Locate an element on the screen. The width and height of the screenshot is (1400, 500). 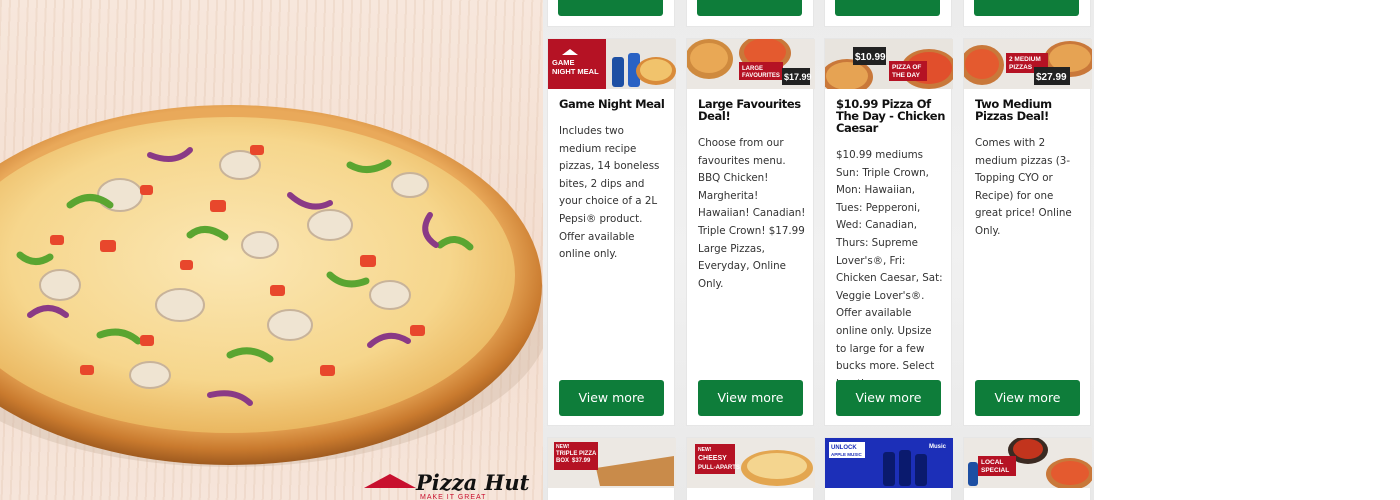
svg-text: $27.99 is located at coordinates (1051, 77).